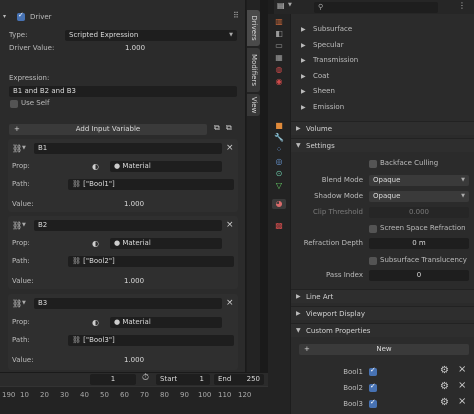 The width and height of the screenshot is (474, 414). What do you see at coordinates (328, 107) in the screenshot?
I see `emission-item: Emission` at bounding box center [328, 107].